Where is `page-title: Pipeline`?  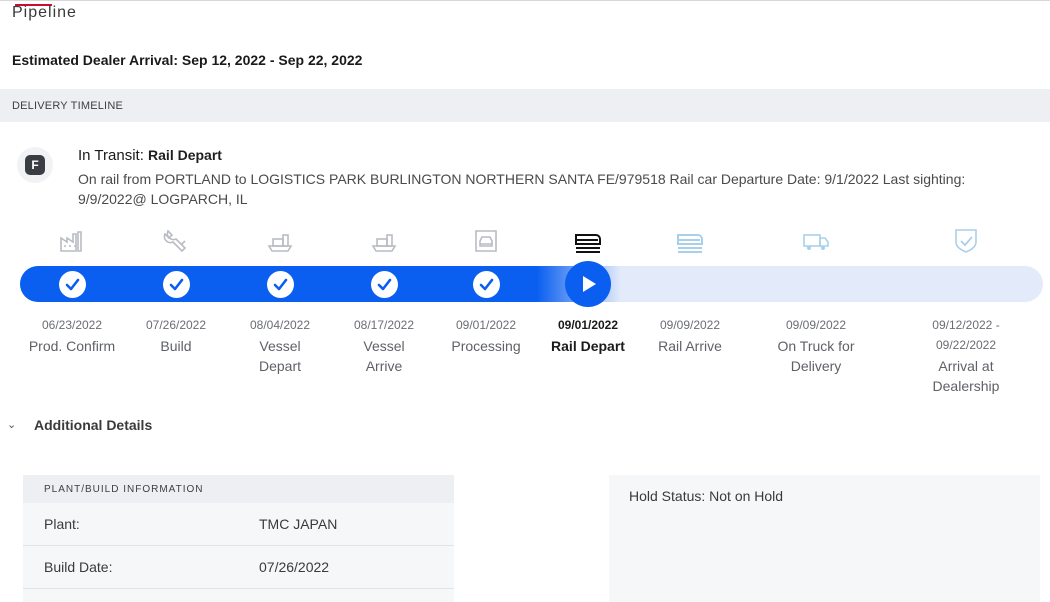
page-title: Pipeline is located at coordinates (44, 12).